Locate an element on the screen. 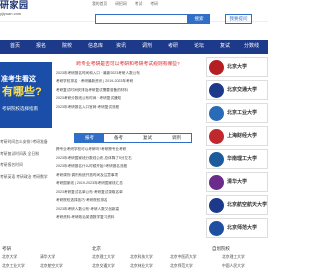  school-logo: 清华大学 is located at coordinates (237, 182).